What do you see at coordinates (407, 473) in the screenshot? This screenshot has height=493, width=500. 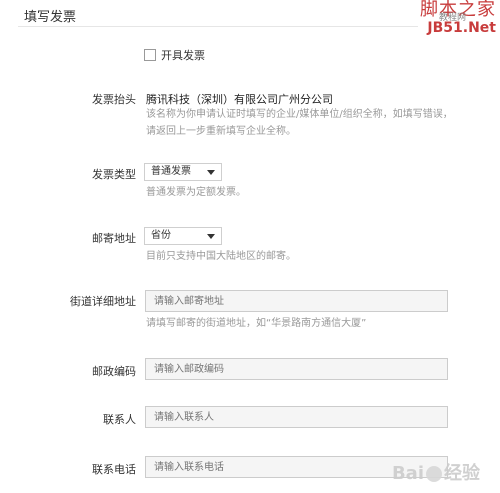 I see `baidu-watermark-text: Bai` at bounding box center [407, 473].